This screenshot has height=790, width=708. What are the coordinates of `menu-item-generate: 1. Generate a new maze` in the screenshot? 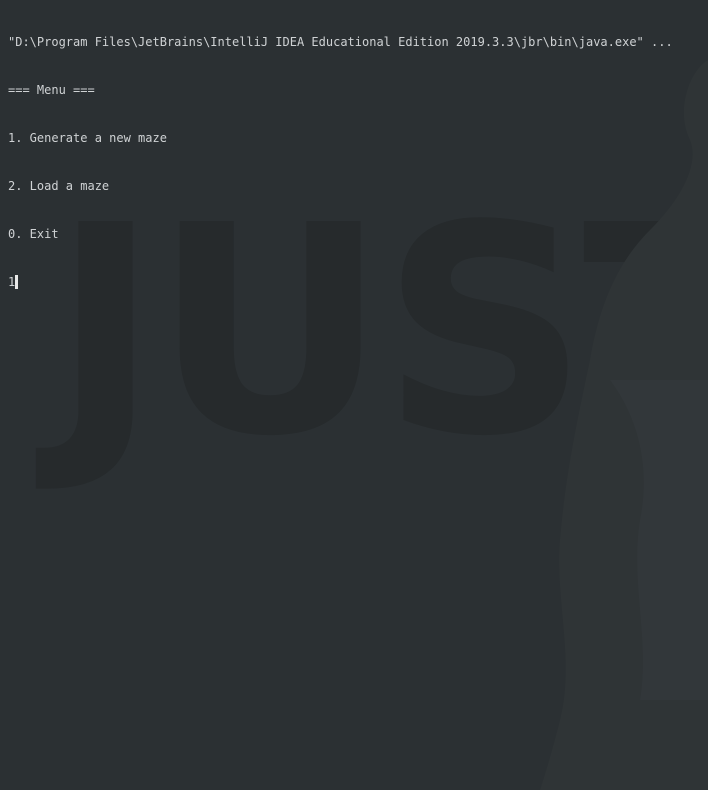 It's located at (87, 138).